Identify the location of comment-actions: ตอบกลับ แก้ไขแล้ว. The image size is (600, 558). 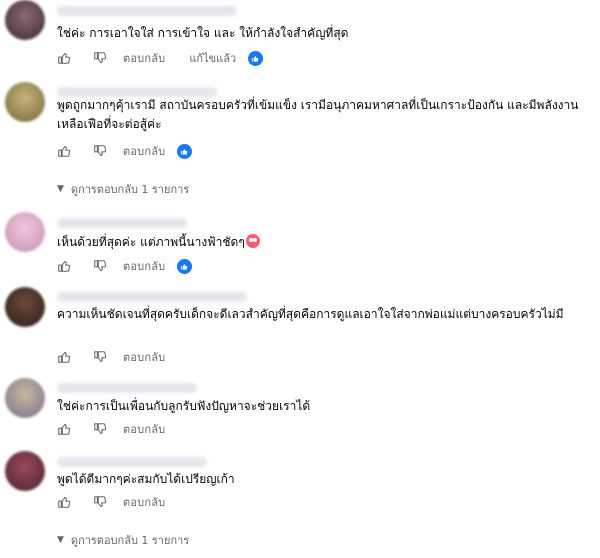
(159, 58).